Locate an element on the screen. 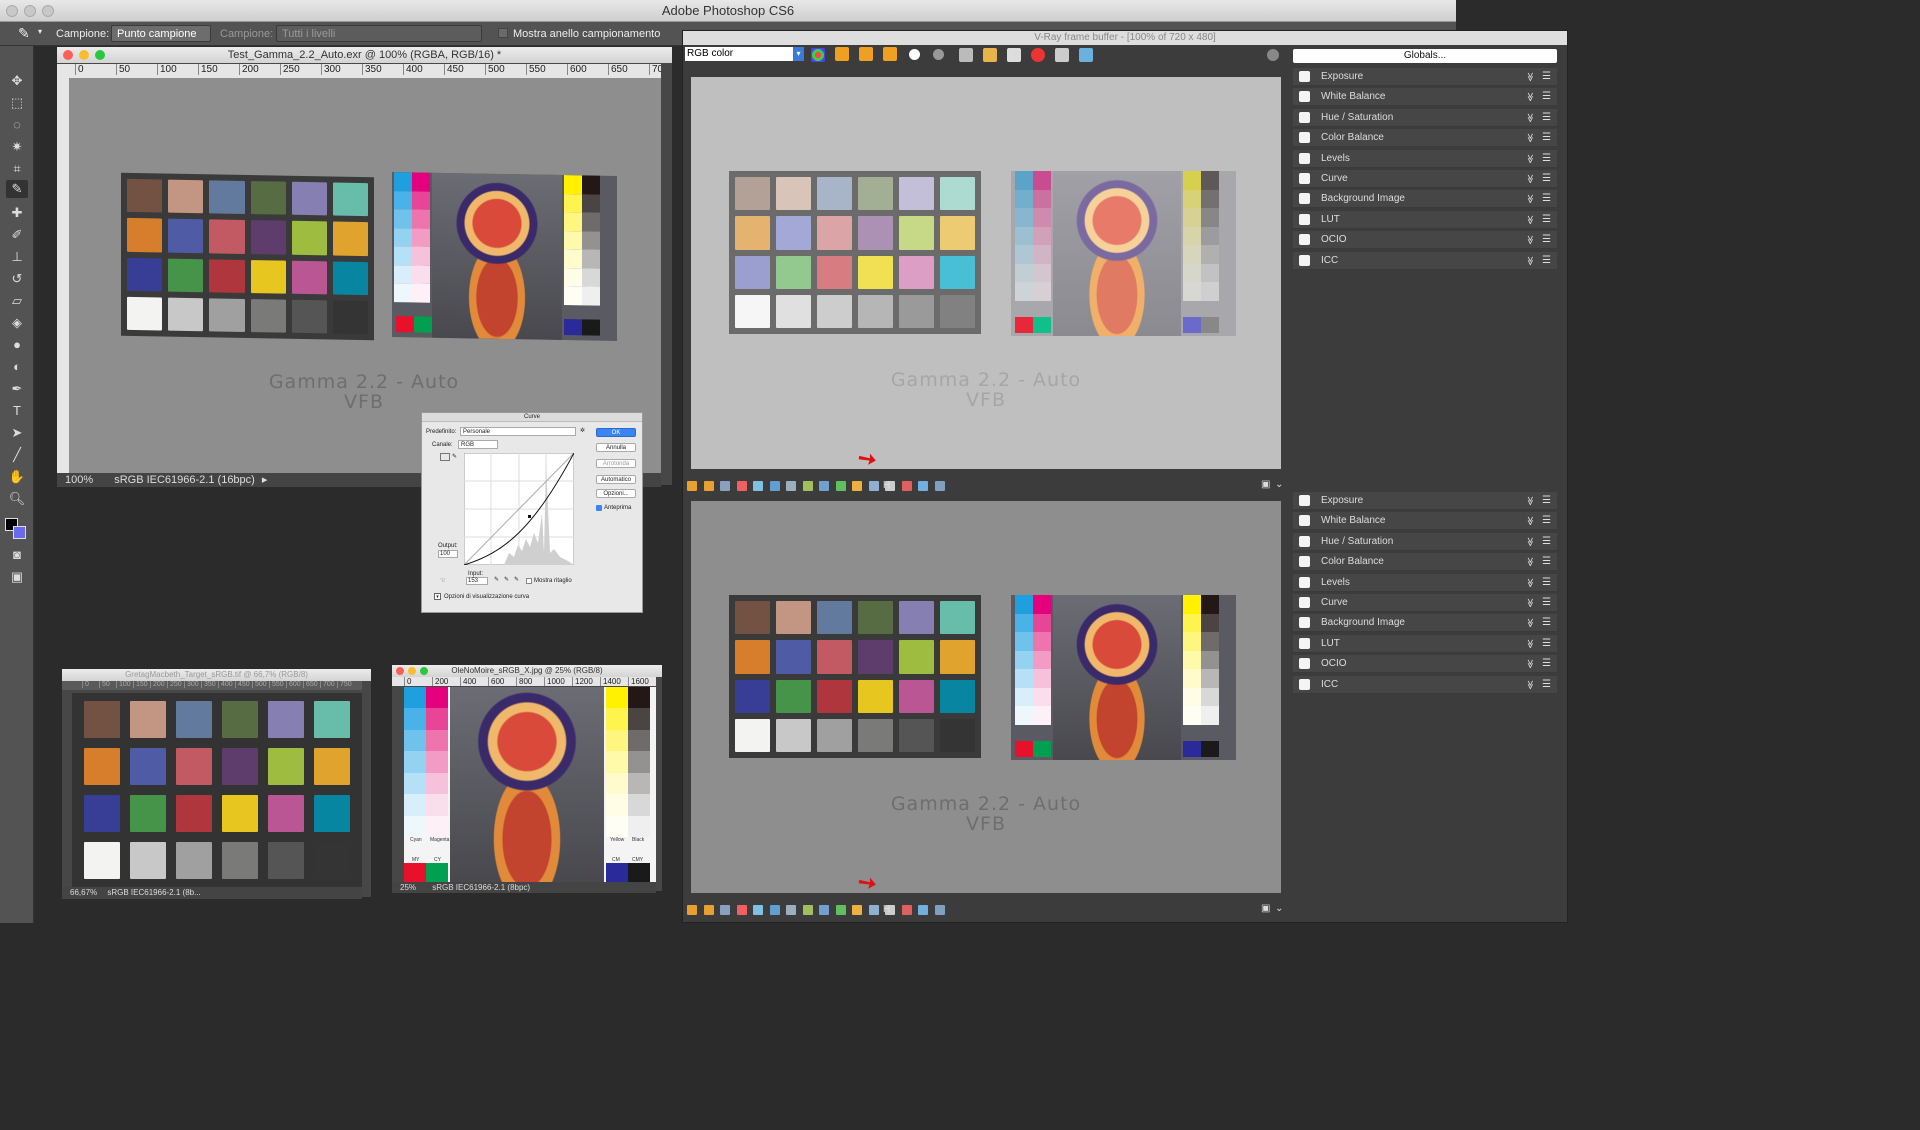 Image resolution: width=1920 pixels, height=1130 pixels. channel-select: RGB is located at coordinates (478, 444).